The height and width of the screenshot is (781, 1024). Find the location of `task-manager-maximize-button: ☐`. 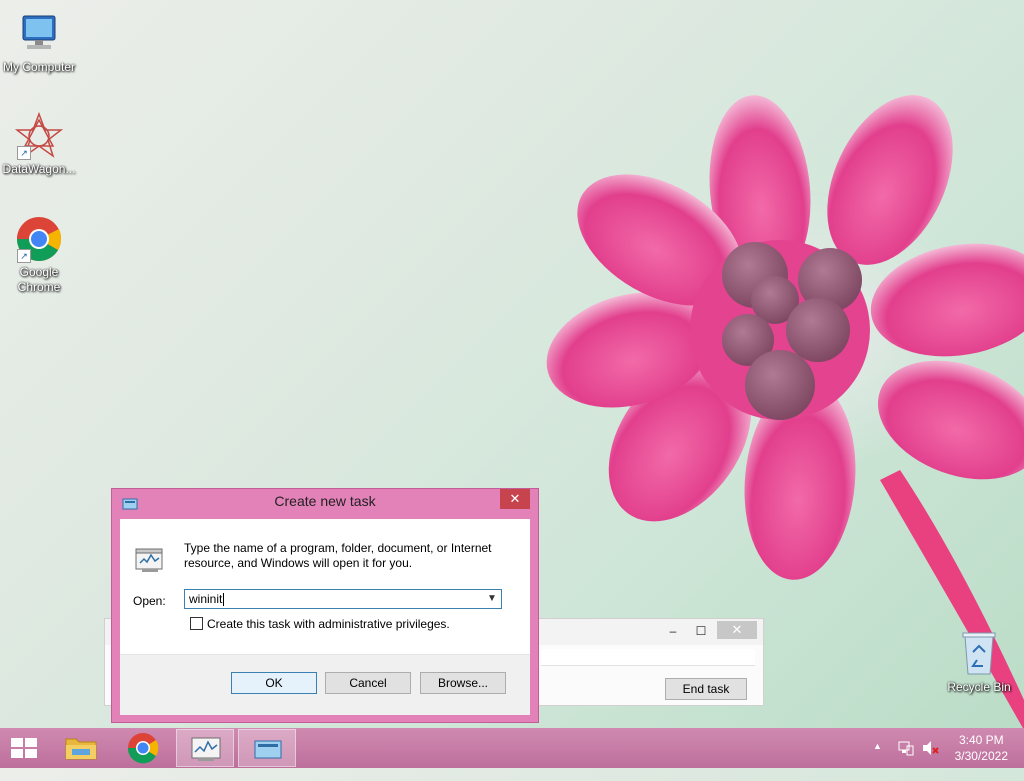

task-manager-maximize-button: ☐ is located at coordinates (701, 631).